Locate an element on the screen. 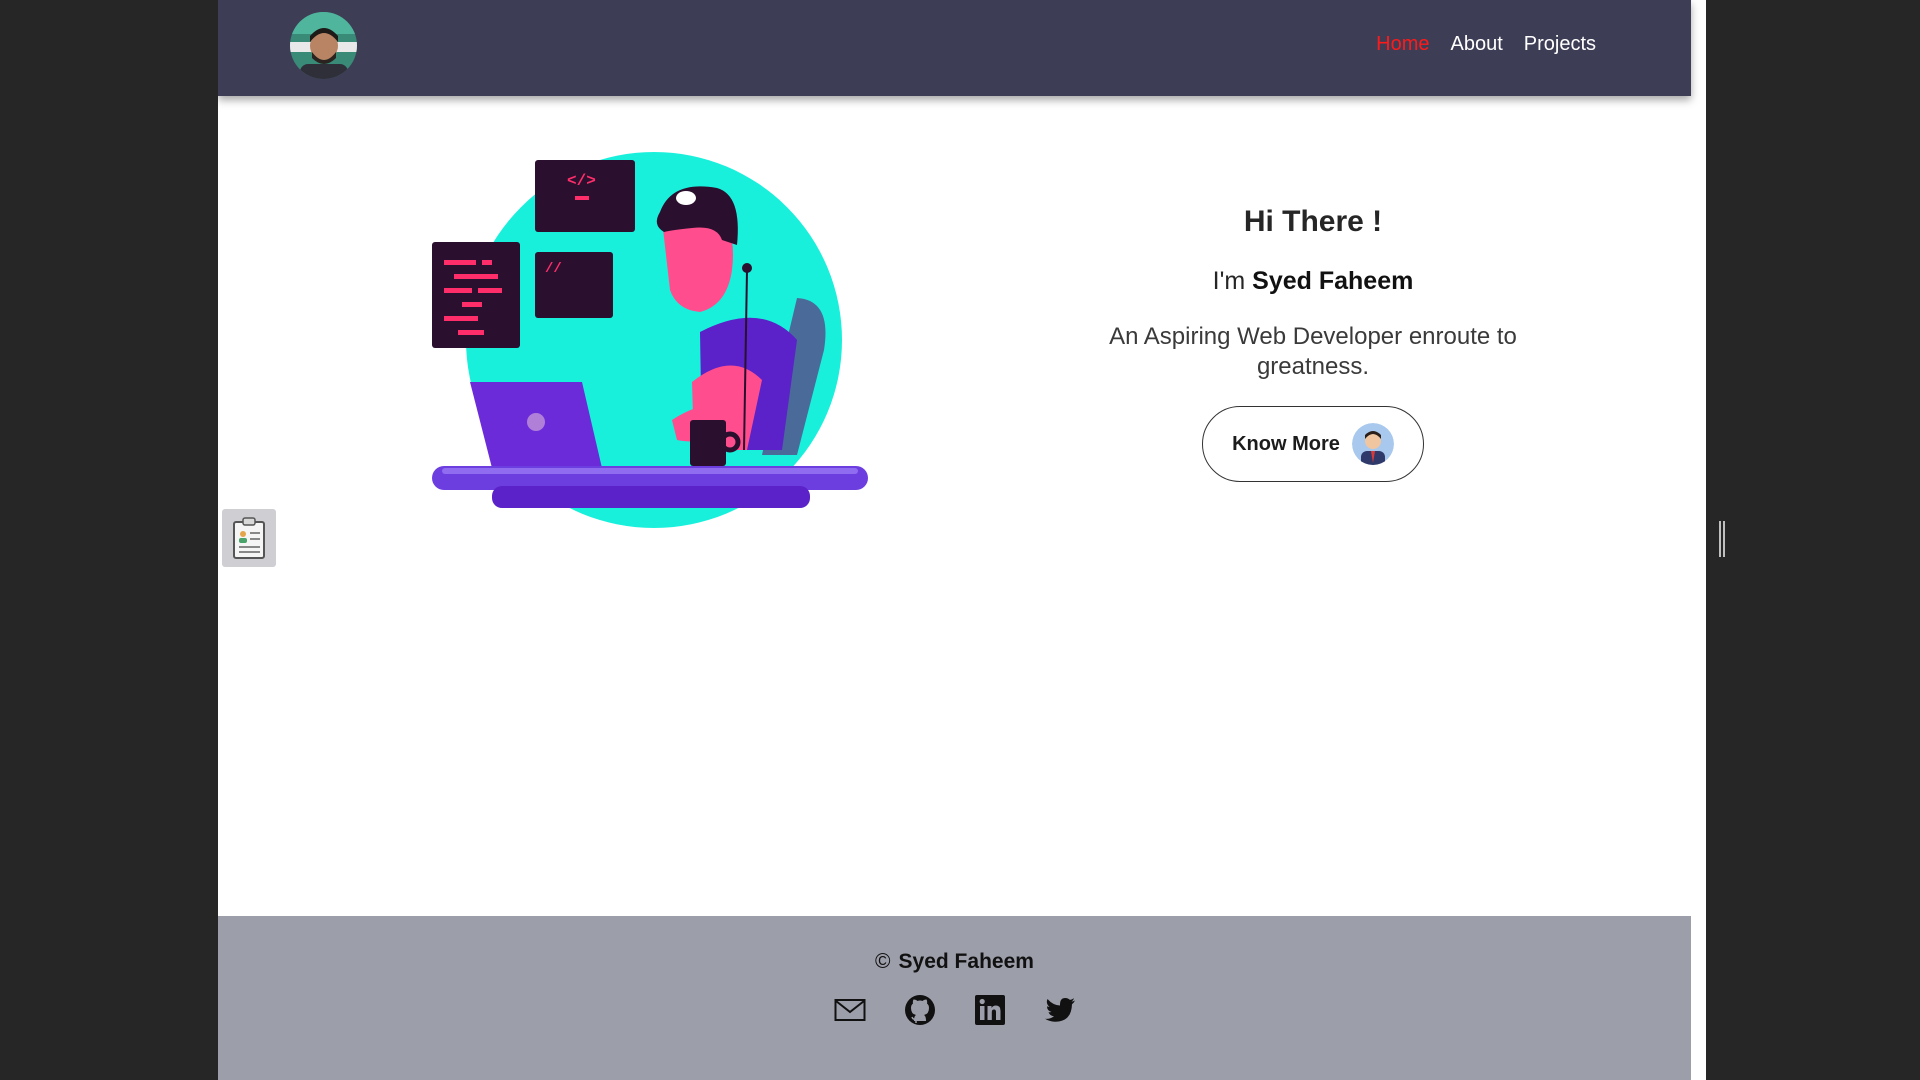 The height and width of the screenshot is (1080, 1920). footer-copyright: © Syed Faheem is located at coordinates (954, 962).